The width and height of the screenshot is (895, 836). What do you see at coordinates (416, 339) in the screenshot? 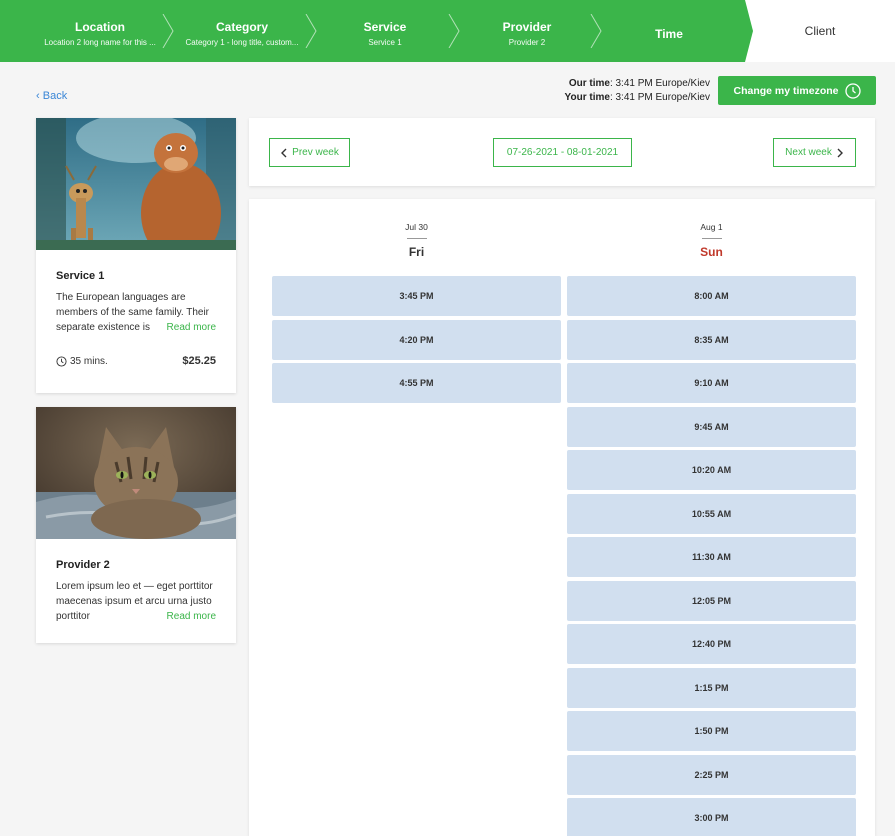
I see `time-slot: 4:20 PM` at bounding box center [416, 339].